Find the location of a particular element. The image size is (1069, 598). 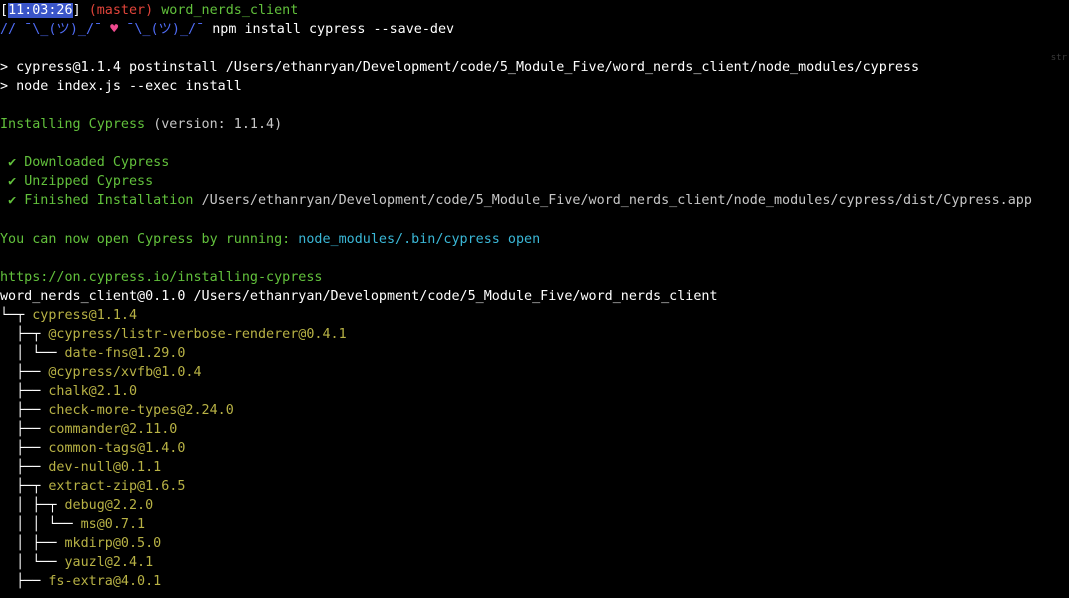

tree-row: └─┬ cypress@1.1.4 is located at coordinates (534, 315).